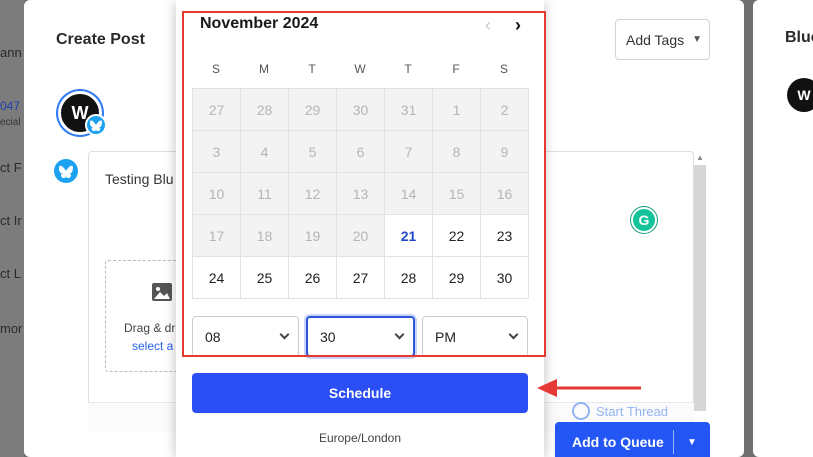 This screenshot has height=457, width=813. What do you see at coordinates (313, 194) in the screenshot?
I see `calendar-day: 12` at bounding box center [313, 194].